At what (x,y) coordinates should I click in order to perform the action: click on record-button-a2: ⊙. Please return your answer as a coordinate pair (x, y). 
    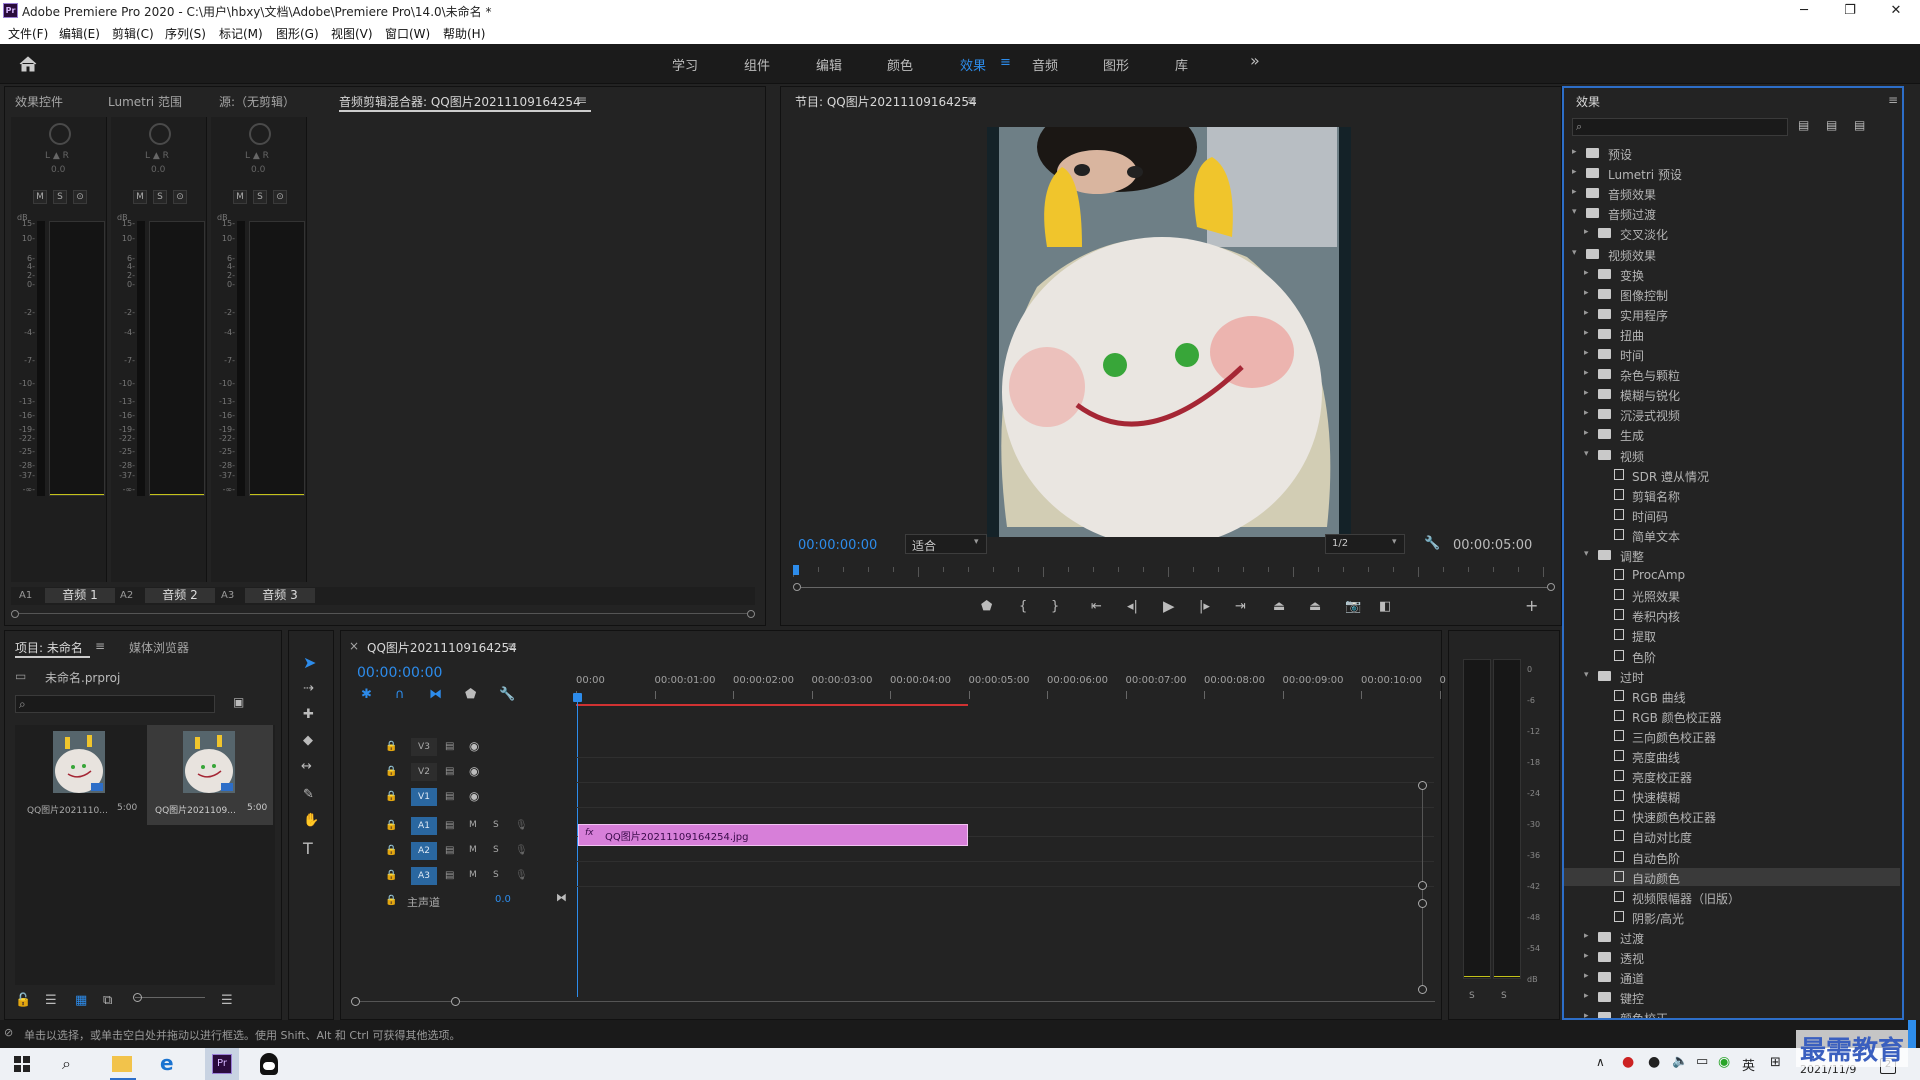
    Looking at the image, I should click on (180, 197).